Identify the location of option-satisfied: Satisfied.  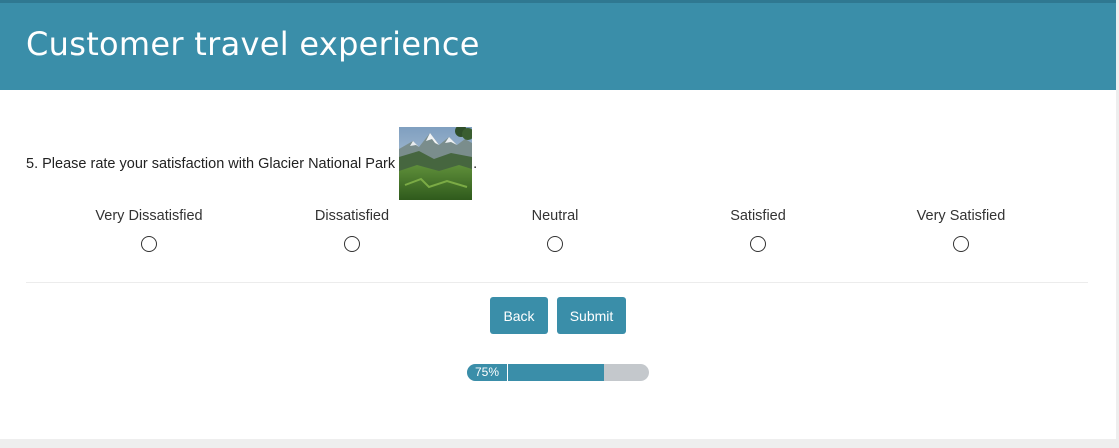
(758, 229).